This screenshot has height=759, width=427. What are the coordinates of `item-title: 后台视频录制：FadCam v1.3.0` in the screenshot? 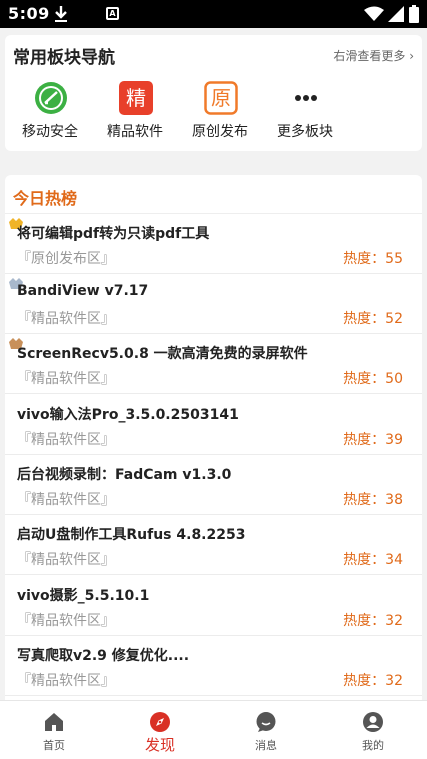 It's located at (124, 475).